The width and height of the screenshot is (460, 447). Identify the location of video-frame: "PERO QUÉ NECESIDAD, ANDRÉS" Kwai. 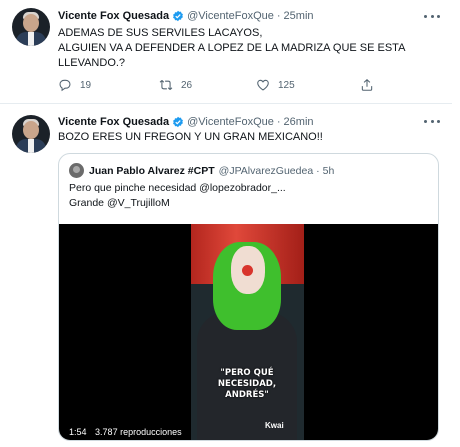
(247, 332).